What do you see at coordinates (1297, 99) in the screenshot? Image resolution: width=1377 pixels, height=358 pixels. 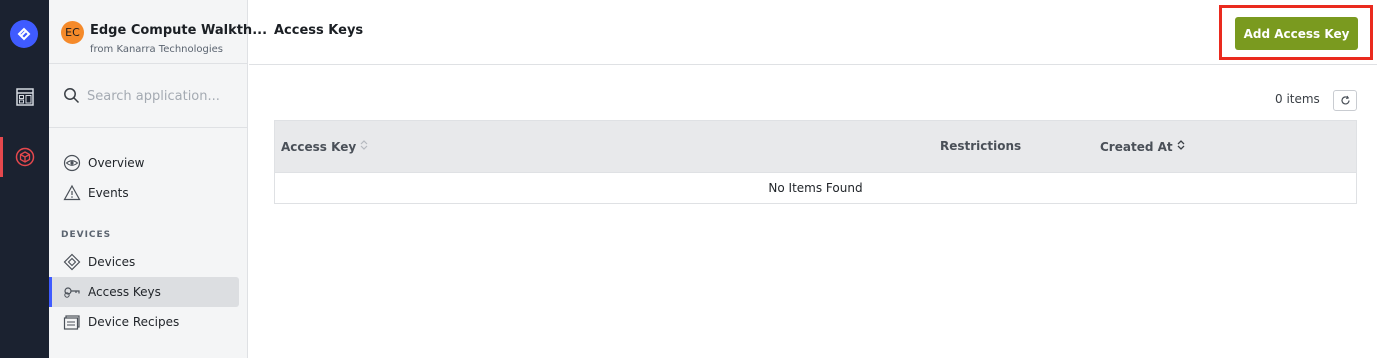 I see `item-count: 0 items` at bounding box center [1297, 99].